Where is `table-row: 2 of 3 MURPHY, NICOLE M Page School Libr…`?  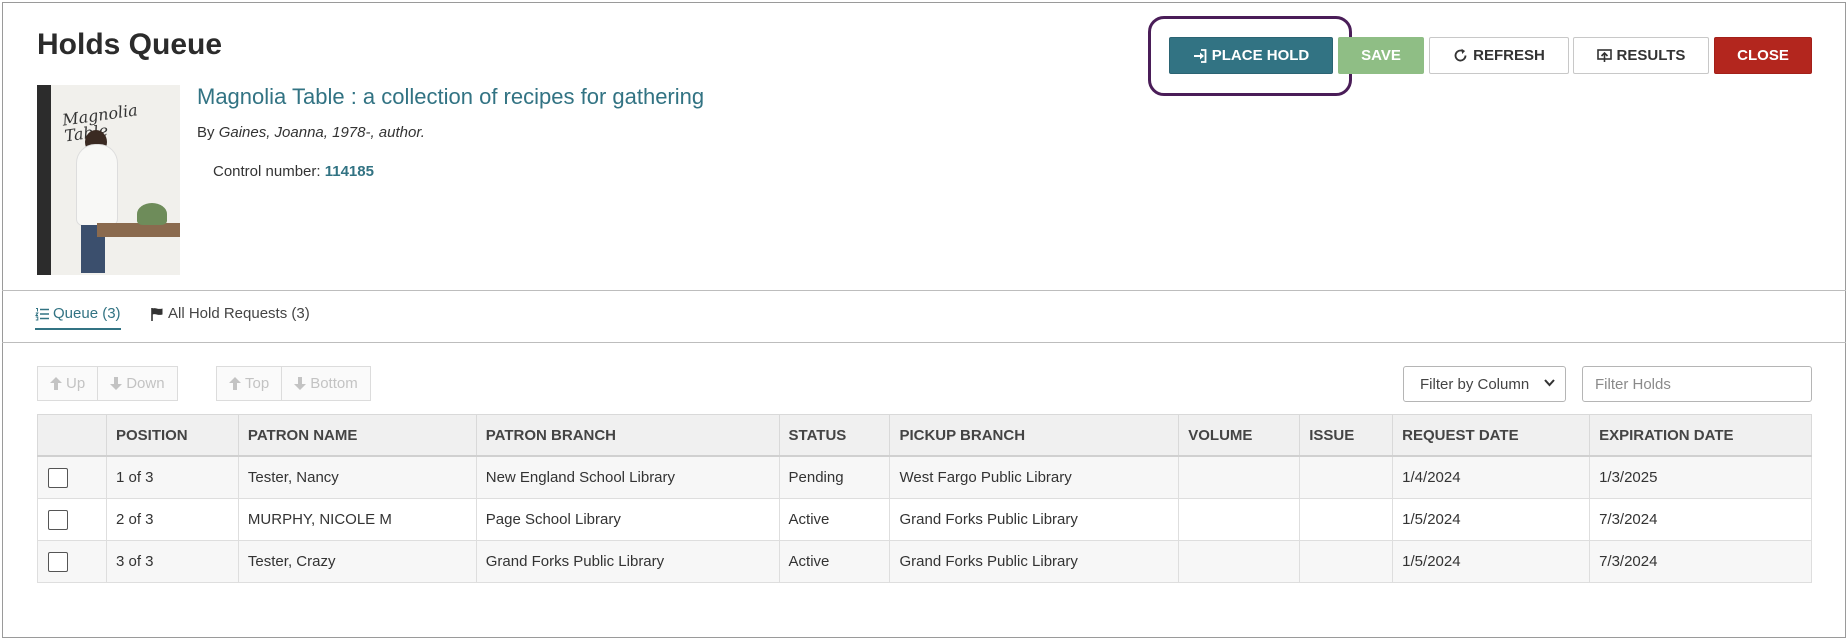
table-row: 2 of 3 MURPHY, NICOLE M Page School Libr… is located at coordinates (924, 519).